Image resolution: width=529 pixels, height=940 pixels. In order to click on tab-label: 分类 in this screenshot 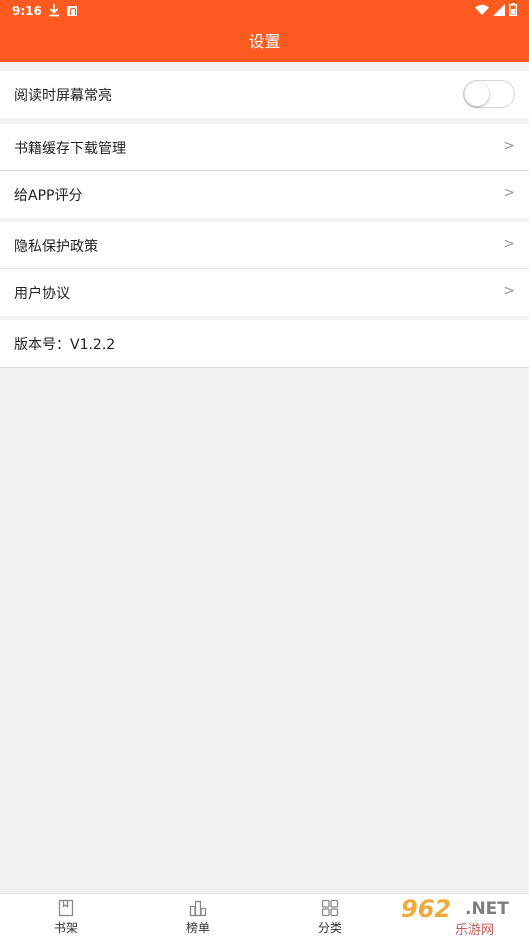, I will do `click(329, 928)`.